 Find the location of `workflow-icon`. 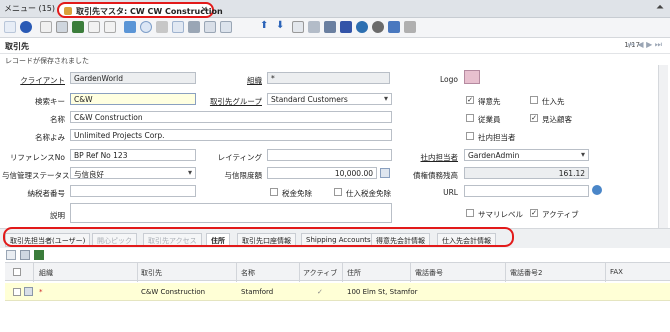

workflow-icon is located at coordinates (362, 27).